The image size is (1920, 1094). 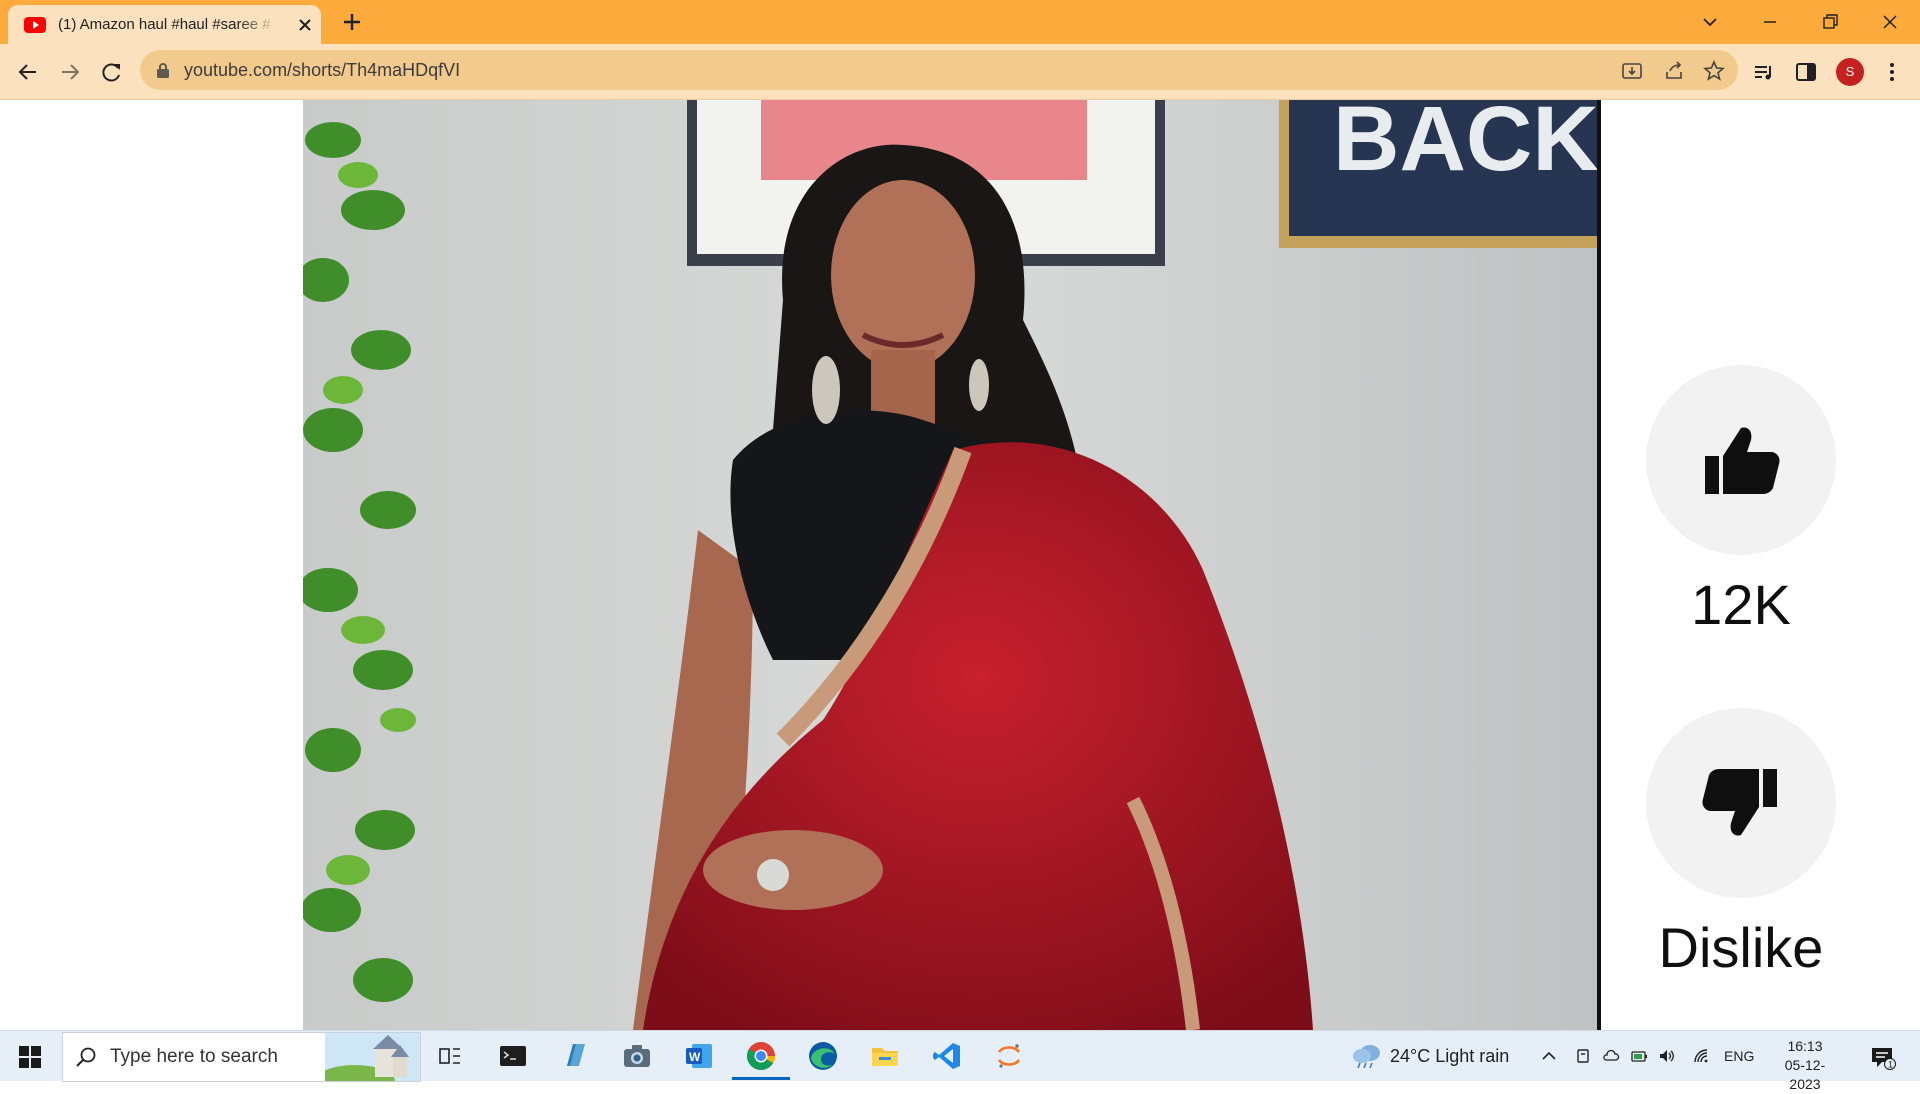 I want to click on jupyter-icon, so click(x=1009, y=1056).